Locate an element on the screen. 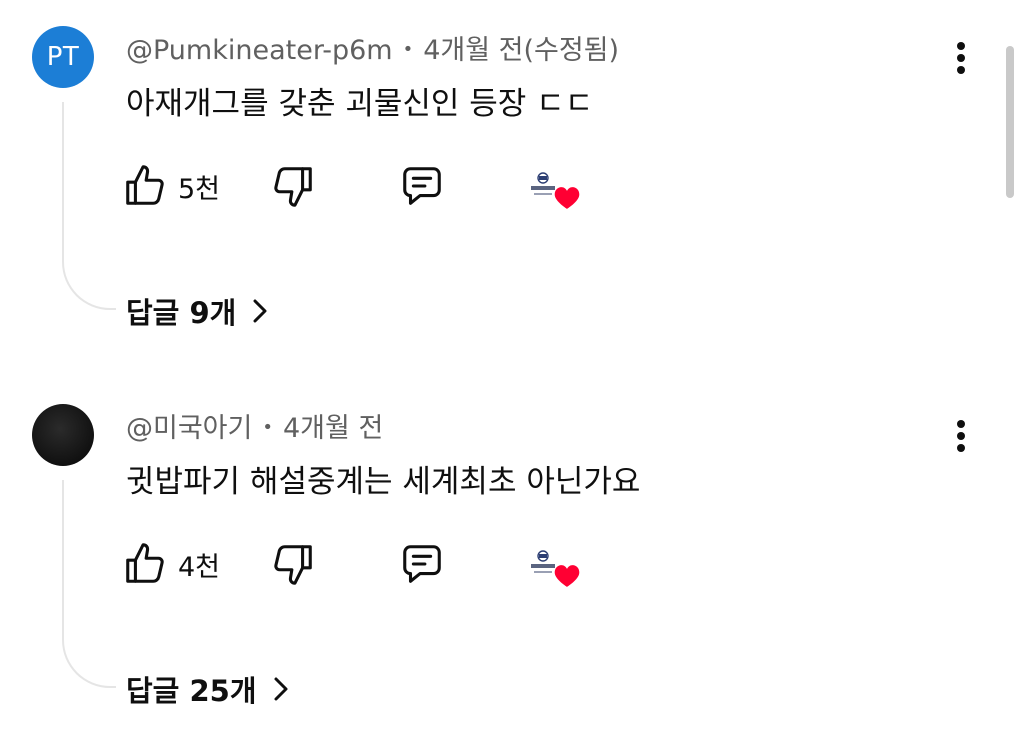 The width and height of the screenshot is (1024, 738). avatar: PT is located at coordinates (63, 57).